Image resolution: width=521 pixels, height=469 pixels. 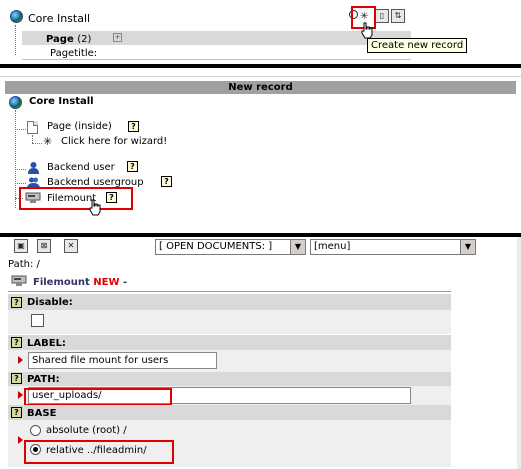 What do you see at coordinates (44, 246) in the screenshot?
I see `save-close-icon: ⊠` at bounding box center [44, 246].